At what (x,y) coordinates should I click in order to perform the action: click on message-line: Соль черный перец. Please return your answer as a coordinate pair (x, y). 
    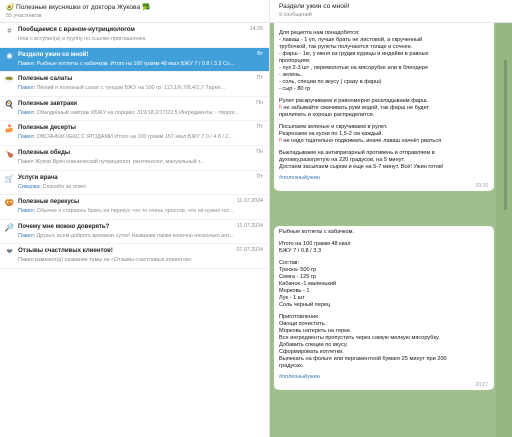
    Looking at the image, I should click on (305, 305).